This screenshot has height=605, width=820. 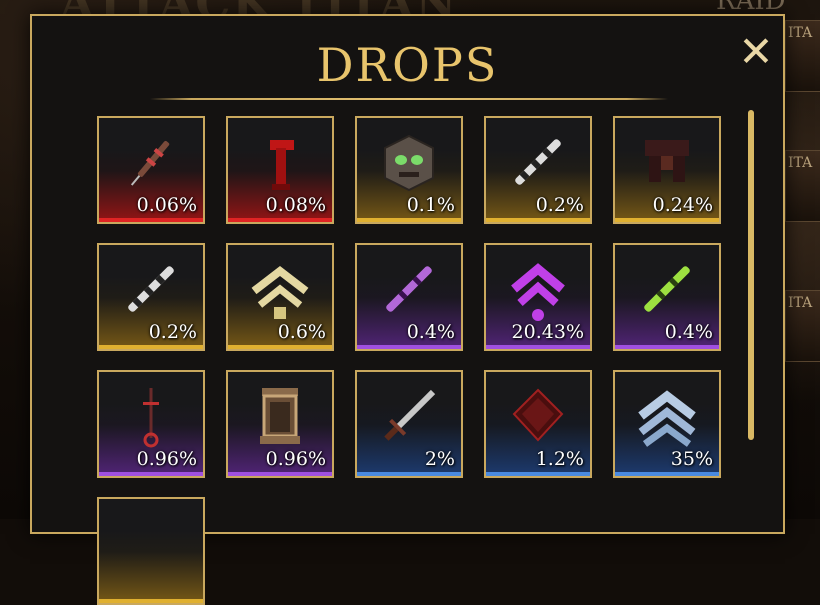 What do you see at coordinates (301, 332) in the screenshot?
I see `drop-chance: 0.6%` at bounding box center [301, 332].